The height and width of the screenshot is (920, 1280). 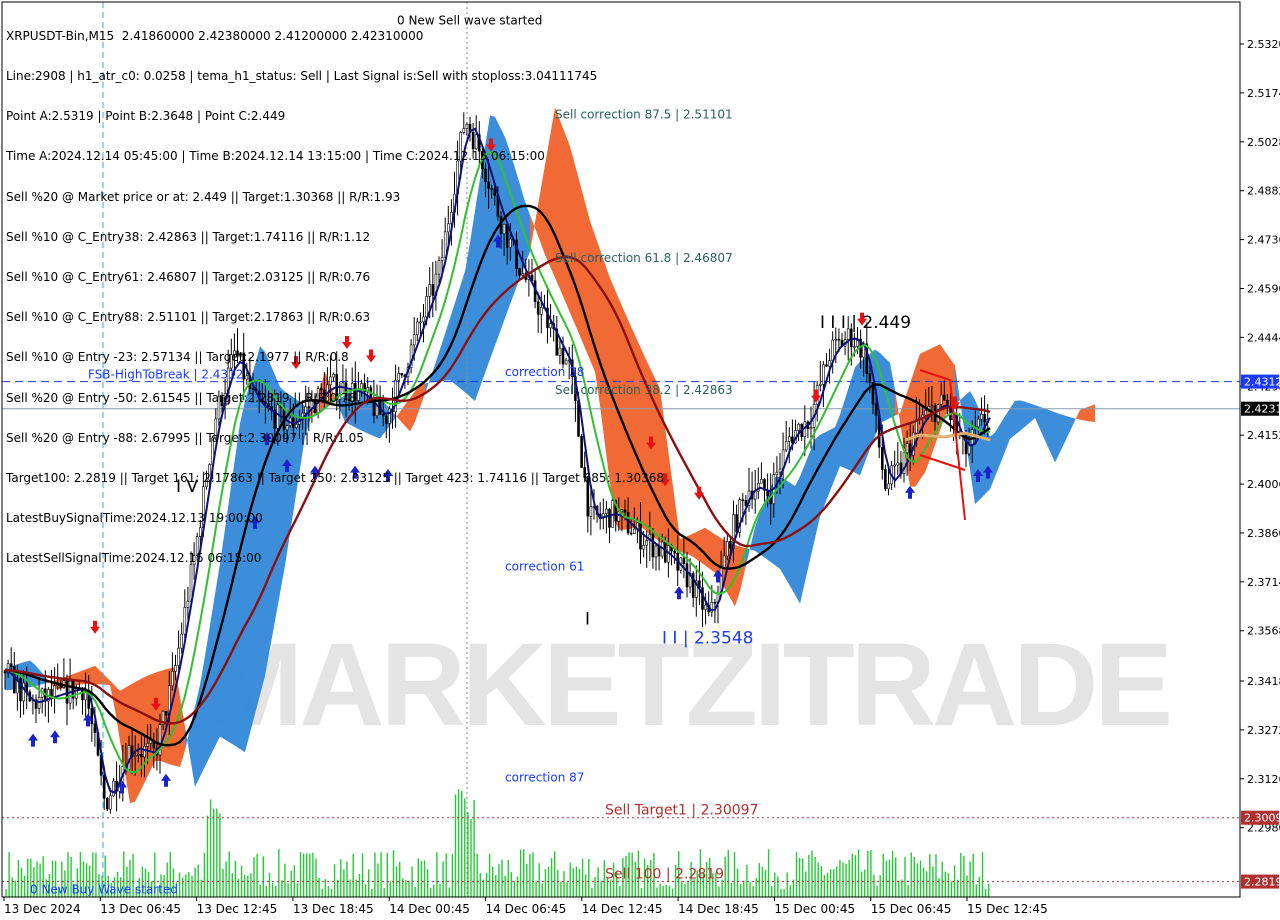 What do you see at coordinates (681, 811) in the screenshot?
I see `level-label: Sell Target1 | 2.30097` at bounding box center [681, 811].